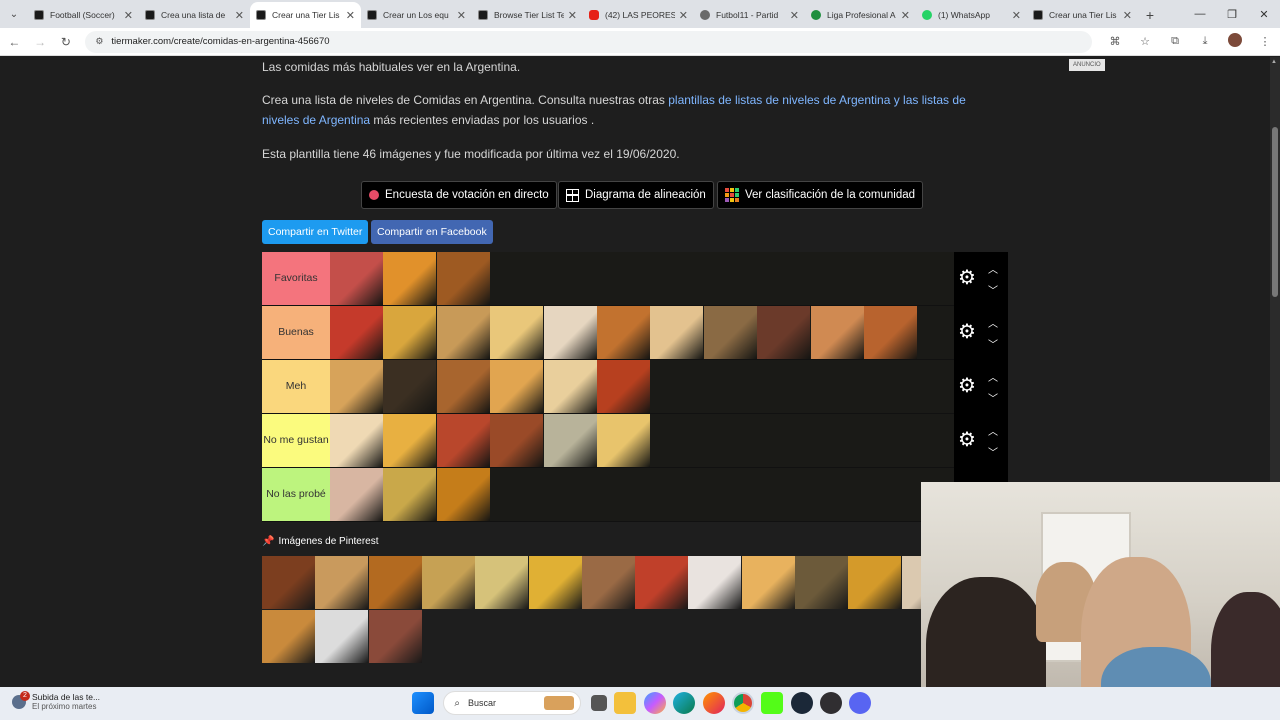 The image size is (1280, 720). I want to click on tier-label: No las probé, so click(296, 494).